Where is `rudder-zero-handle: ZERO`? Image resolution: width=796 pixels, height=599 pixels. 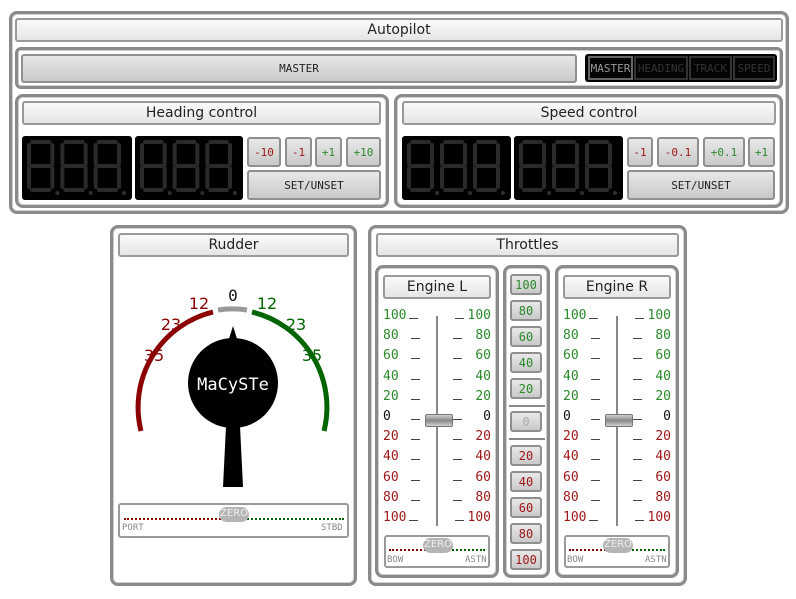
rudder-zero-handle: ZERO is located at coordinates (234, 514).